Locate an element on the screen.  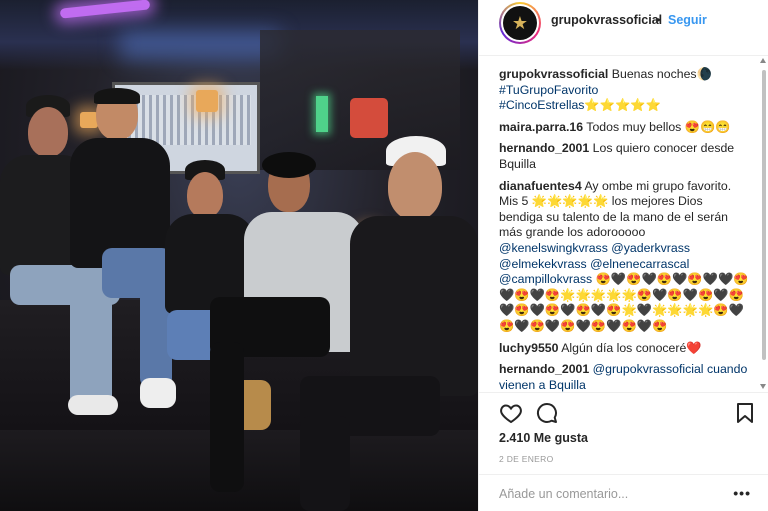
follow-button: Seguir is located at coordinates (687, 20).